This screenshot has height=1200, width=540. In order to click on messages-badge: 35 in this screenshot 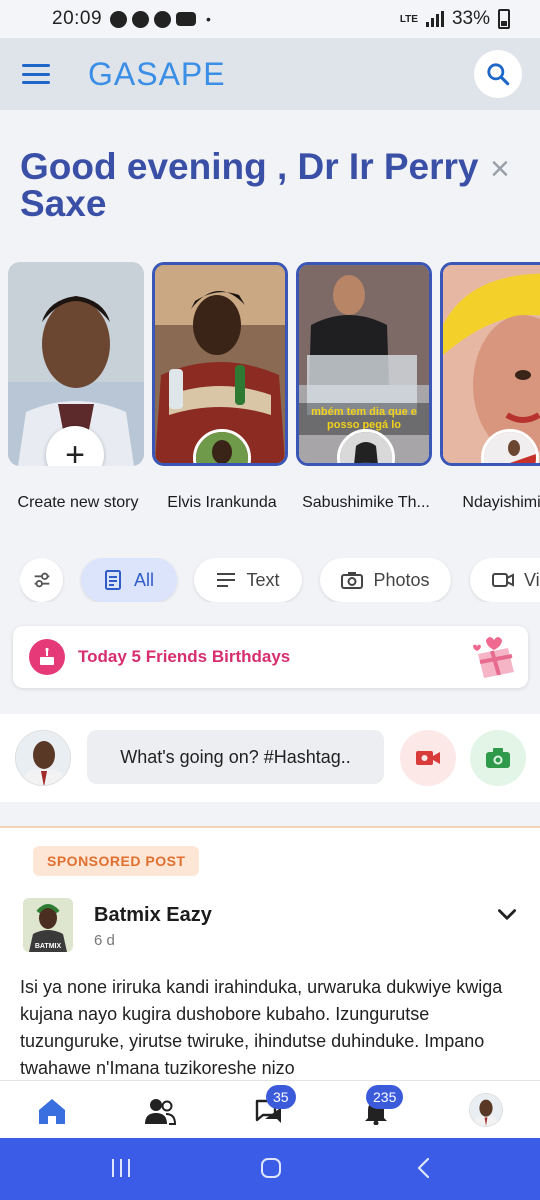, I will do `click(281, 1097)`.